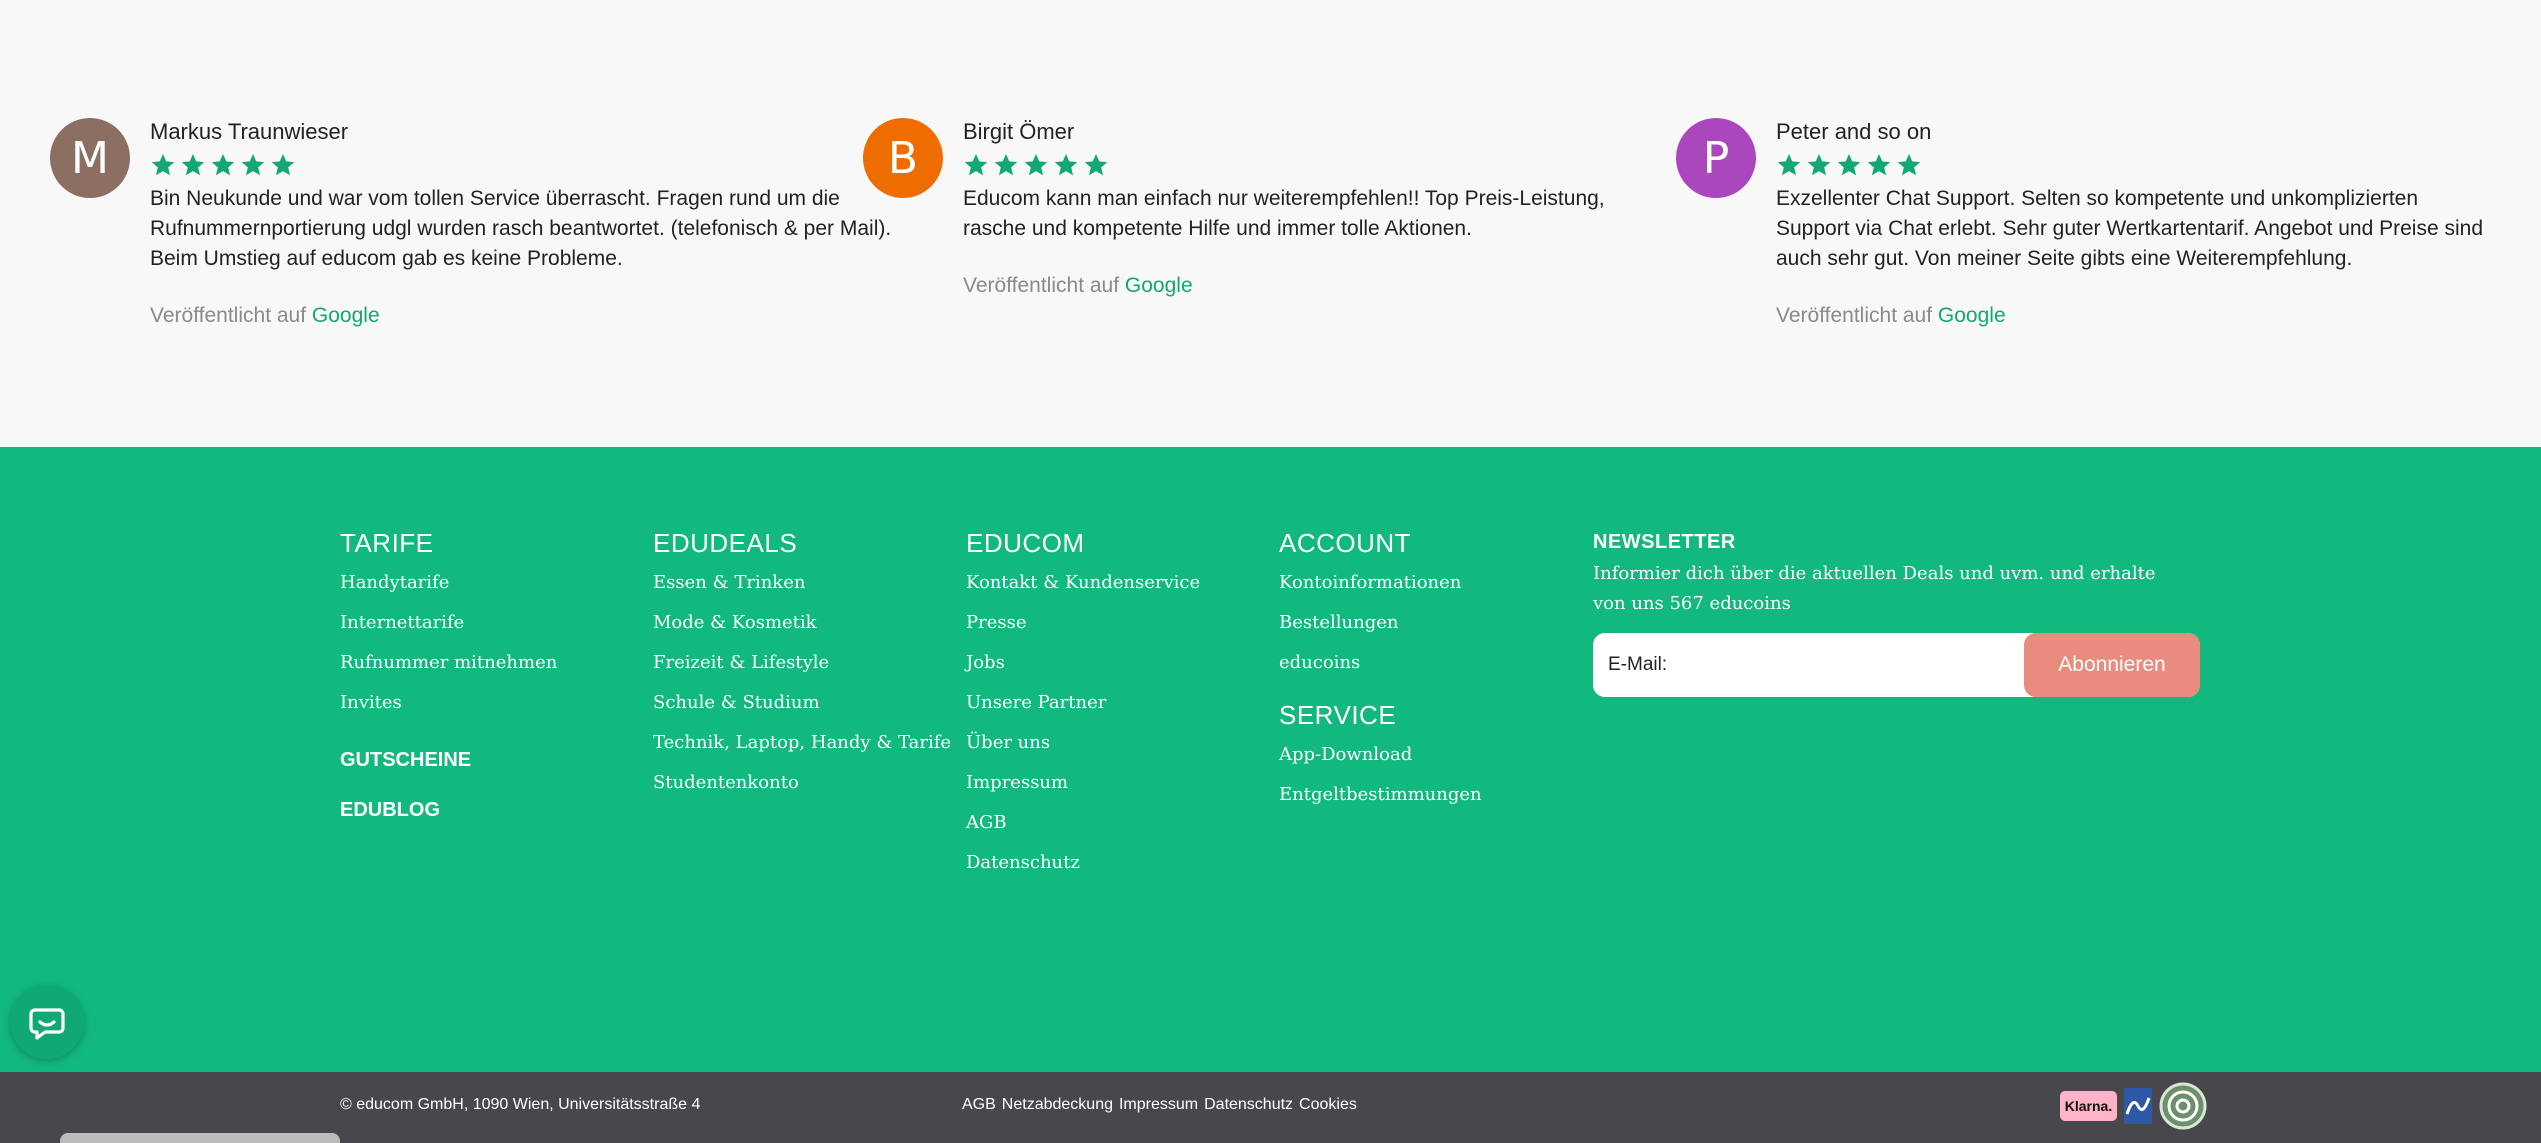 The height and width of the screenshot is (1143, 2541). What do you see at coordinates (448, 810) in the screenshot?
I see `footer-link-edublog: EDUBLOG` at bounding box center [448, 810].